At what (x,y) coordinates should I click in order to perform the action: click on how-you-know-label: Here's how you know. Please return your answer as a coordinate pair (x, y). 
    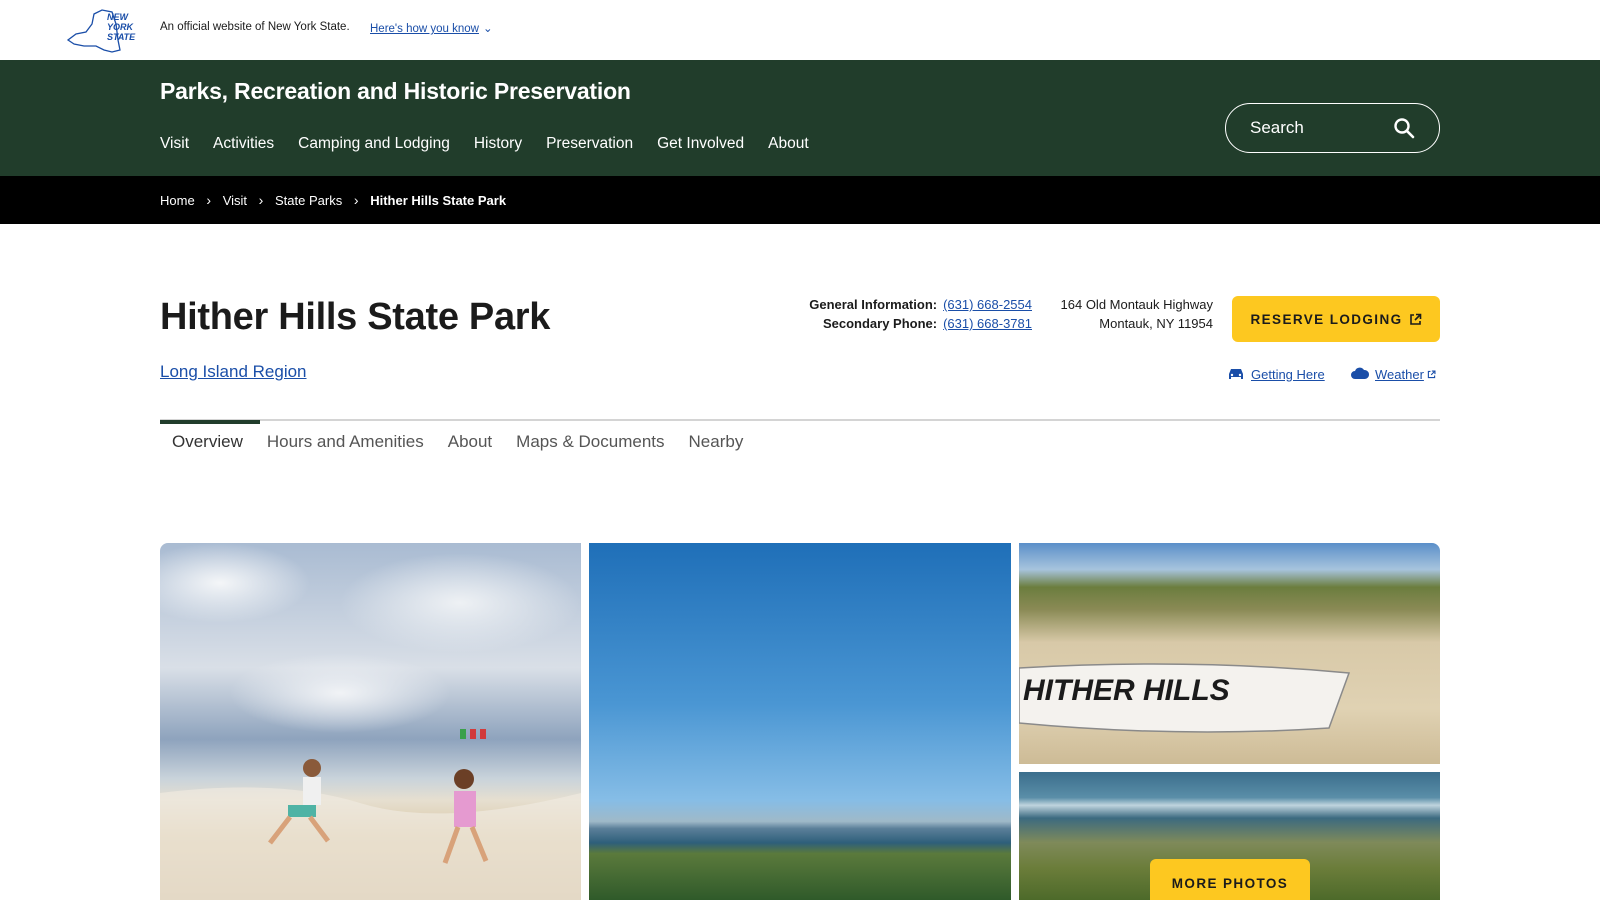
    Looking at the image, I should click on (424, 29).